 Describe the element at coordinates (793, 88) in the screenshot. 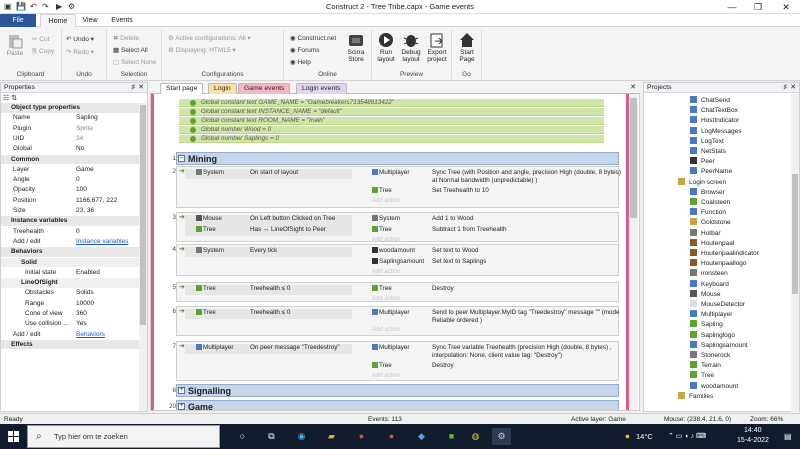

I see `close-icon: ✕` at that location.